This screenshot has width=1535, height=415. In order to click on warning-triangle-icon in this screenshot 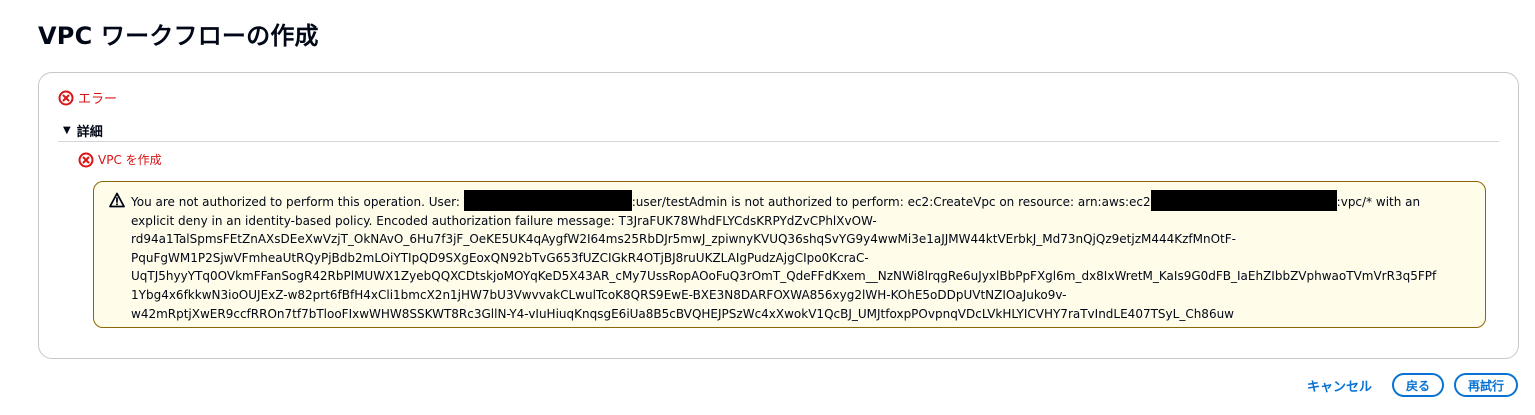, I will do `click(117, 200)`.